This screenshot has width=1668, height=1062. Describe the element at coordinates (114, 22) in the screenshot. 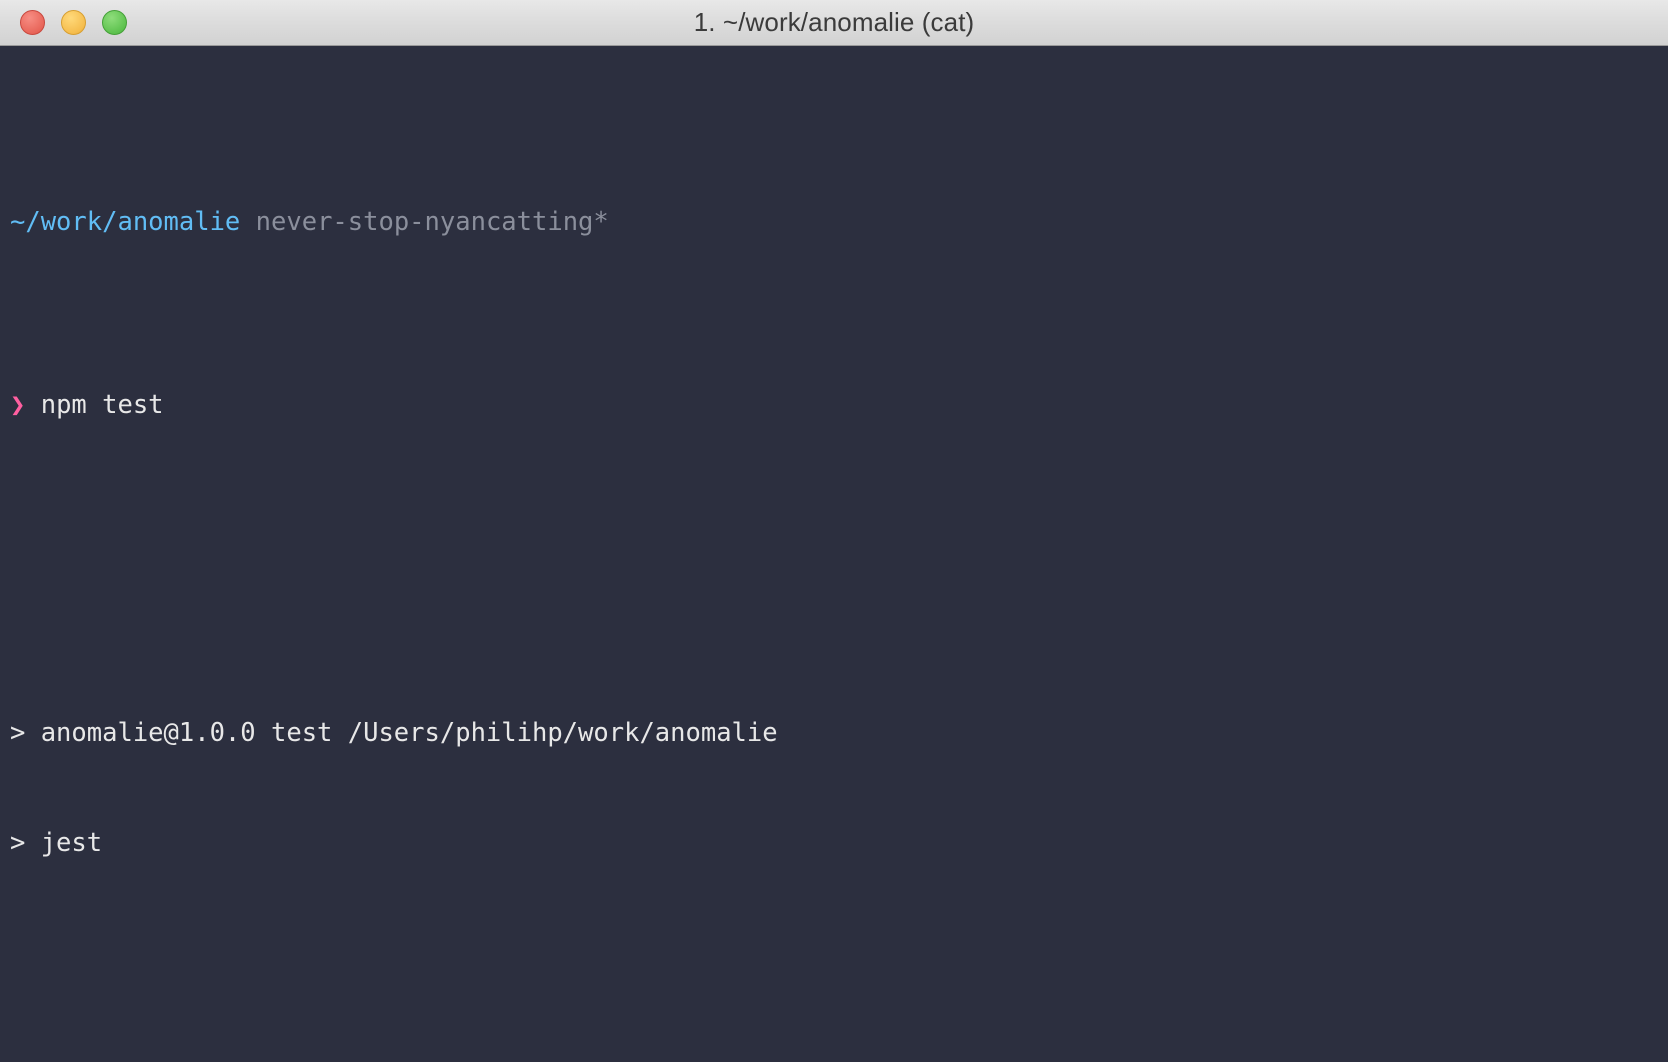

I see `maximize-button` at that location.